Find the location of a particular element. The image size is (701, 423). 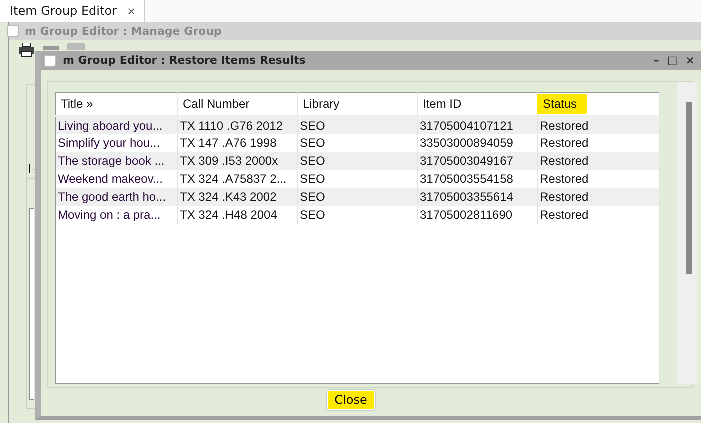

column-header: Item ID is located at coordinates (442, 104).